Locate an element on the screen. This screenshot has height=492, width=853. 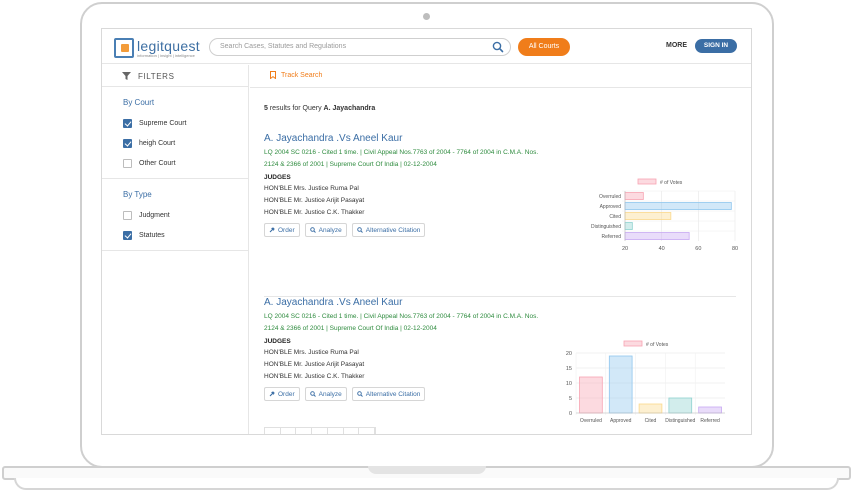
x-tick-label: Cited is located at coordinates (651, 421).